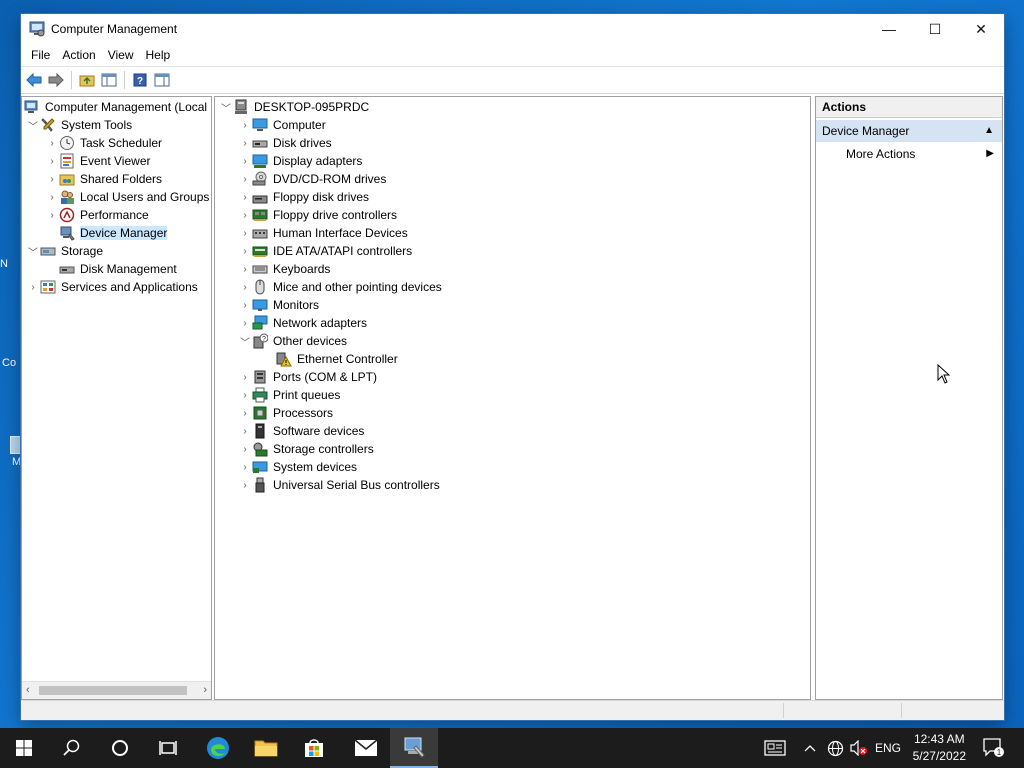 The image size is (1024, 768). What do you see at coordinates (266, 748) in the screenshot?
I see `file-explorer-button` at bounding box center [266, 748].